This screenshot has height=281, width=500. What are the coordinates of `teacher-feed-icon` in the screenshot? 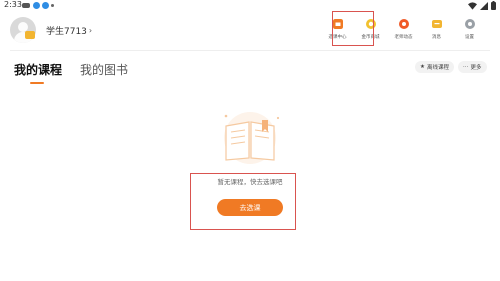 It's located at (403, 24).